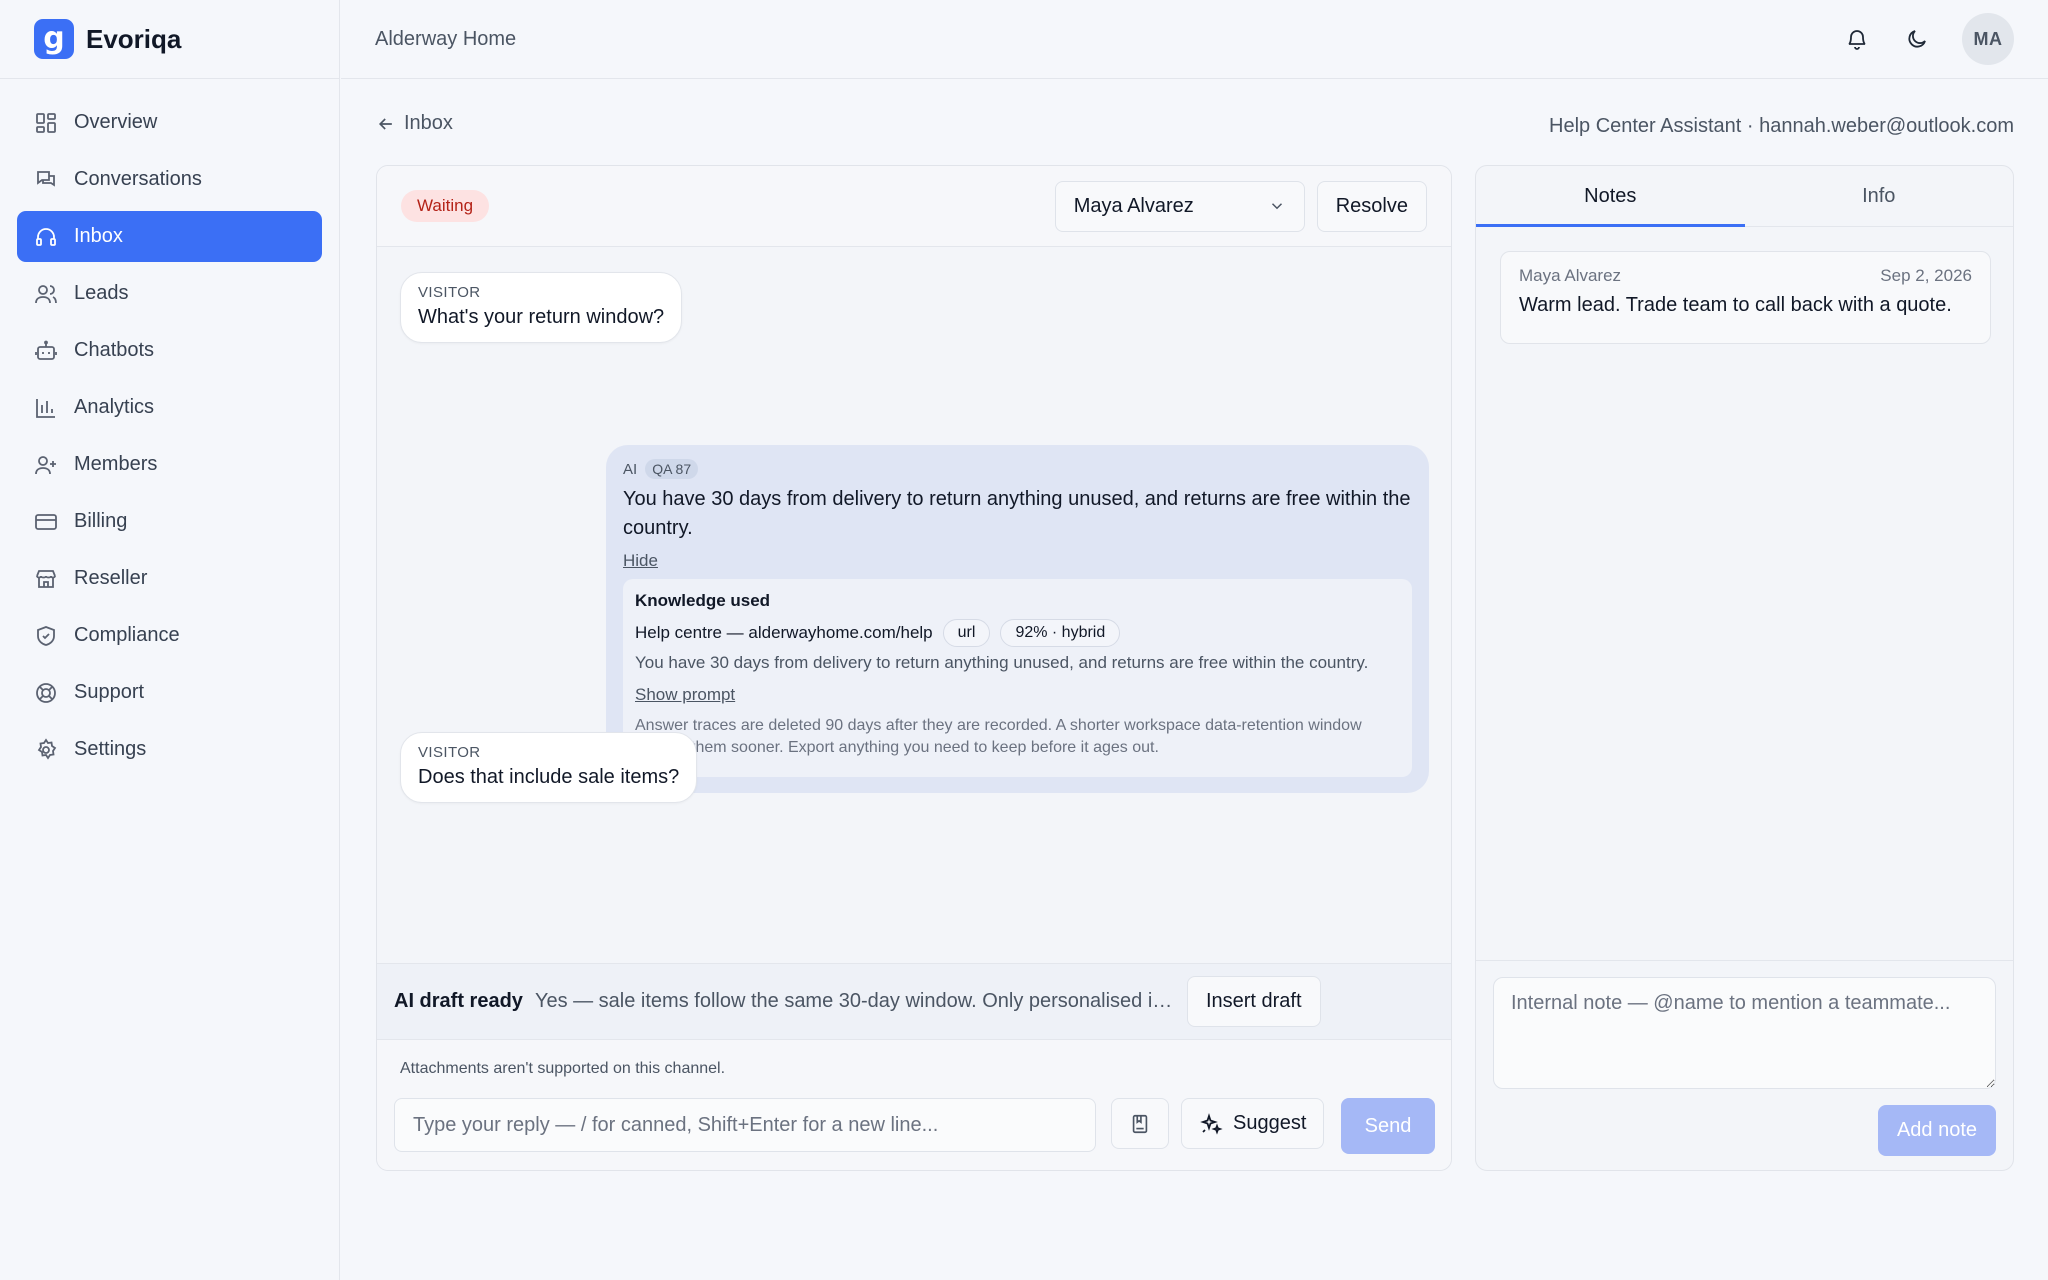  I want to click on sidebar-item-chatbots: Chatbots, so click(169, 350).